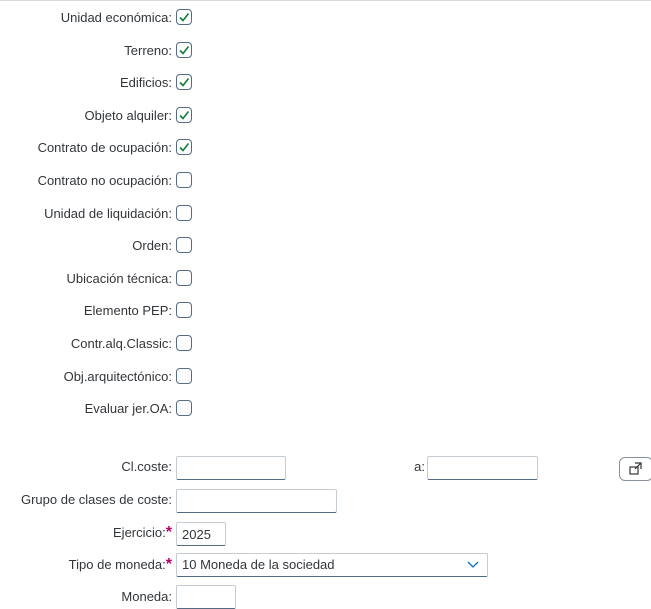  Describe the element at coordinates (325, 83) in the screenshot. I see `checkbox-row: Edificios:` at that location.